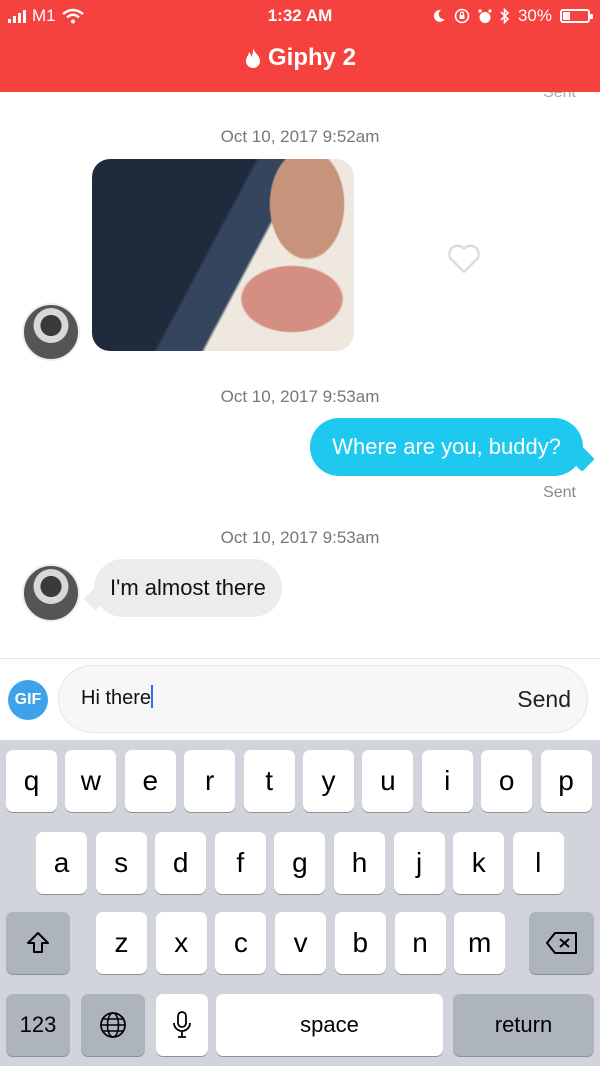  What do you see at coordinates (121, 863) in the screenshot?
I see `key-s: s` at bounding box center [121, 863].